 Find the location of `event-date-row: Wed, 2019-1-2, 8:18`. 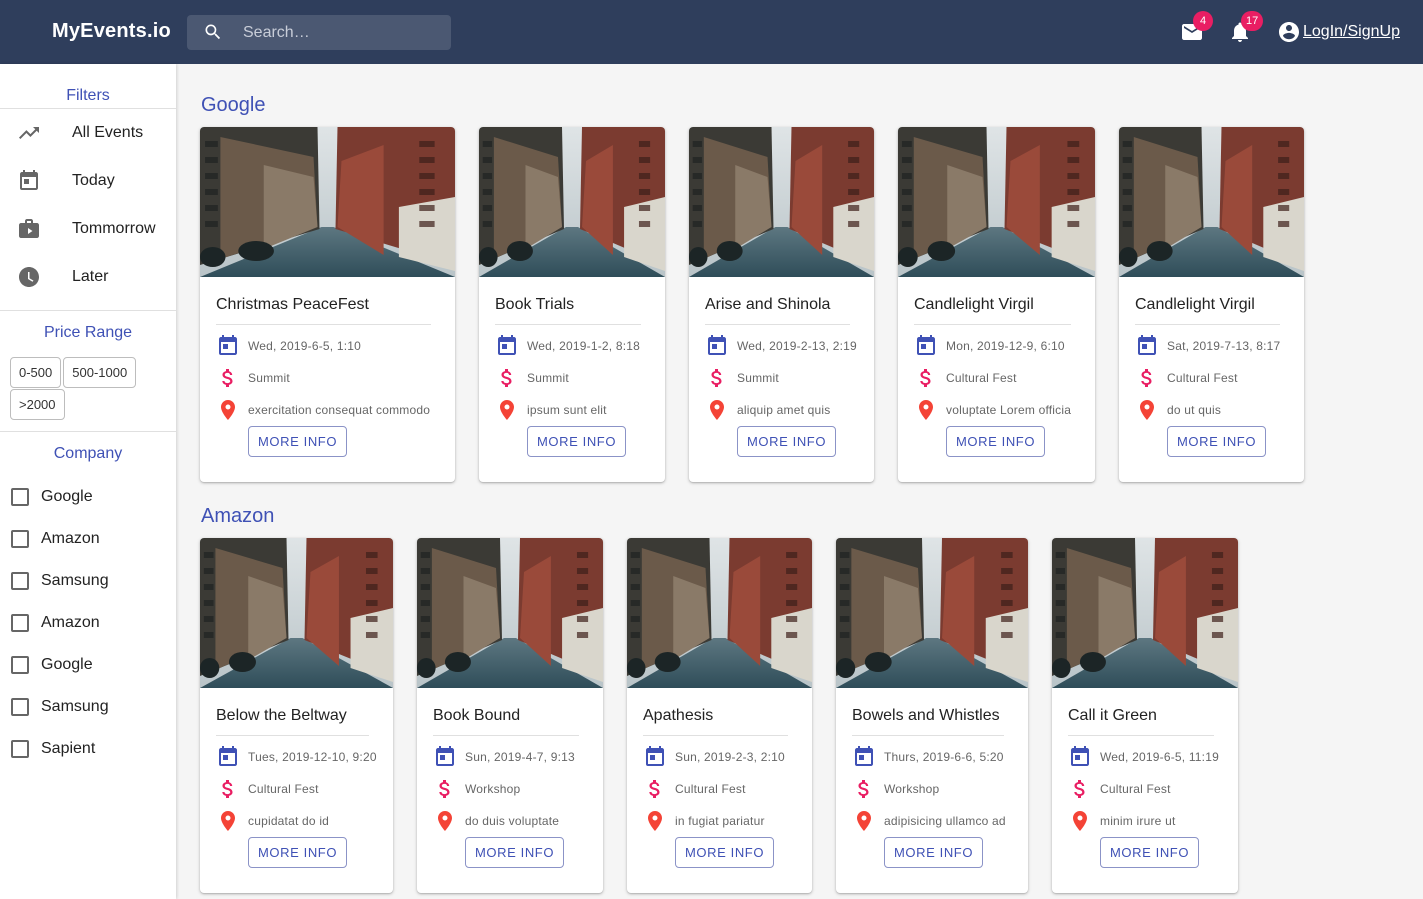

event-date-row: Wed, 2019-1-2, 8:18 is located at coordinates (567, 346).